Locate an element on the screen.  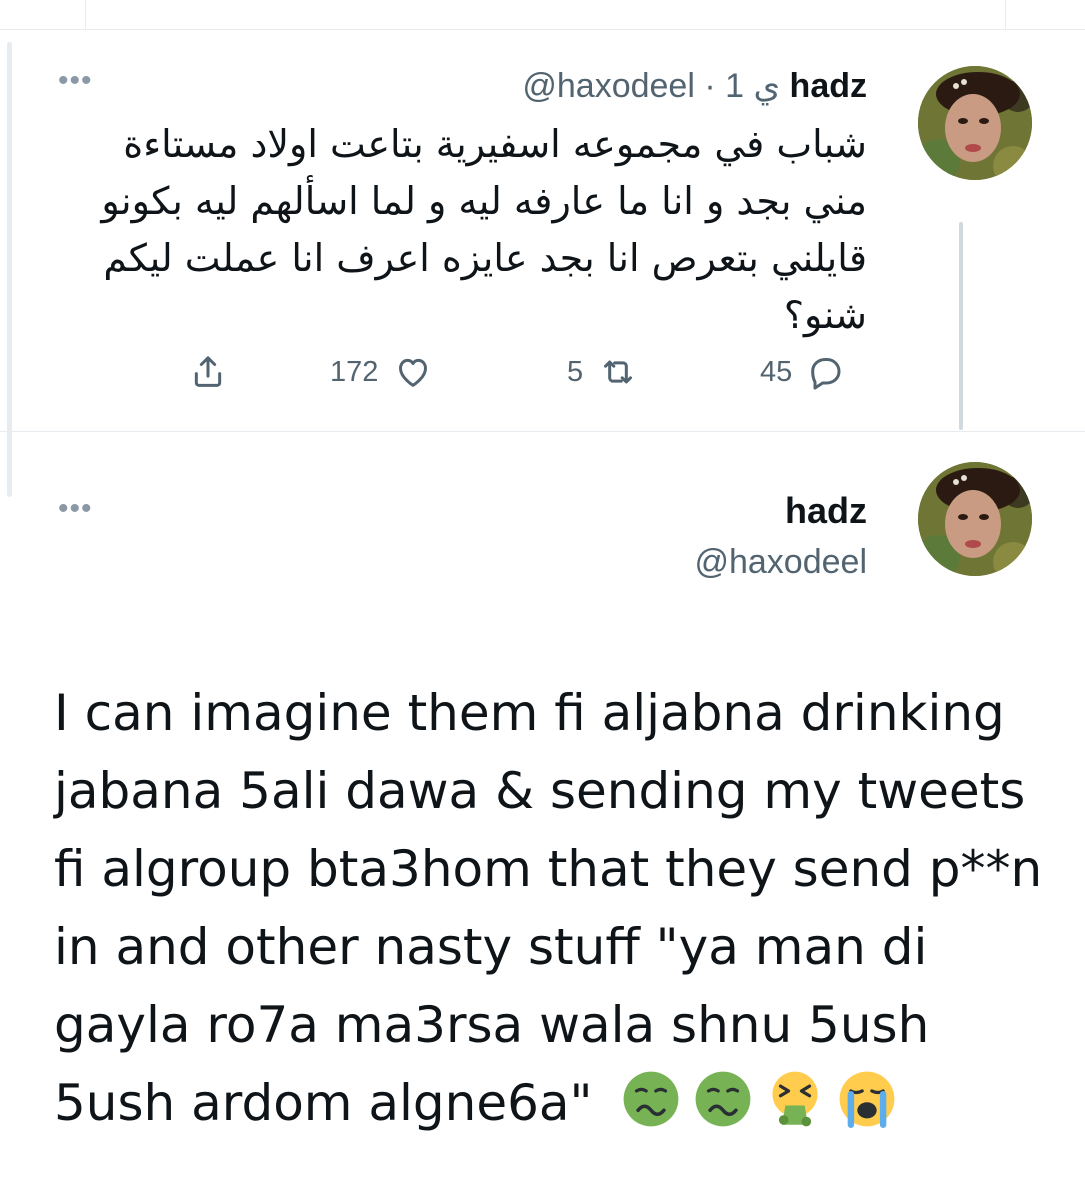
share-button is located at coordinates (208, 372).